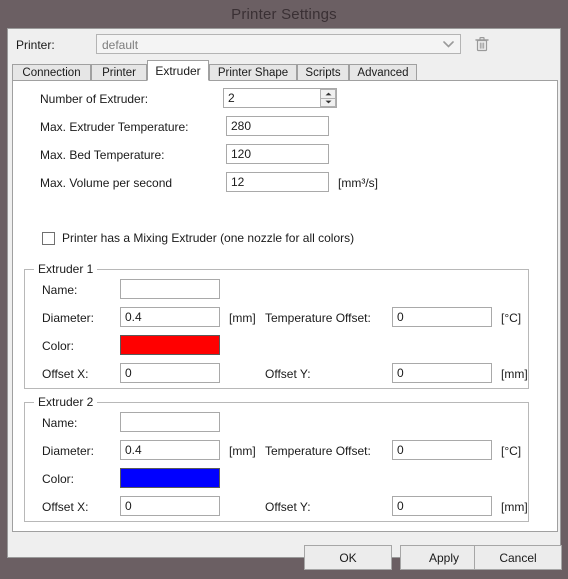  Describe the element at coordinates (170, 450) in the screenshot. I see `extruder-2-diameter-input: 0.4` at that location.